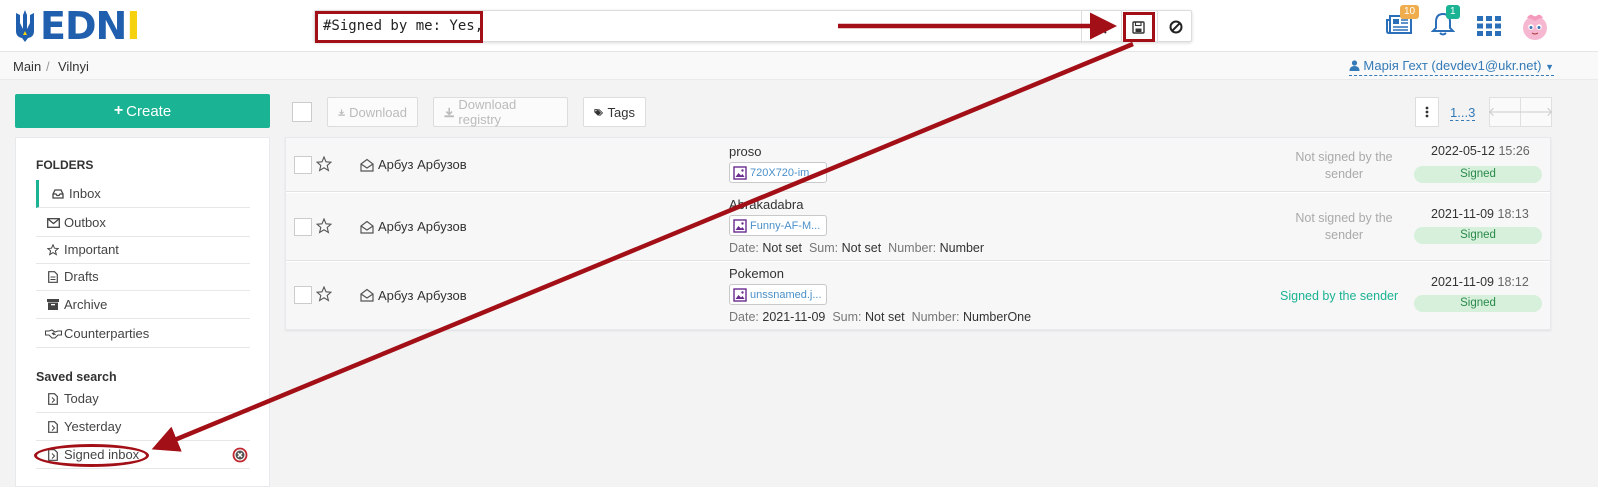 The height and width of the screenshot is (487, 1598). Describe the element at coordinates (143, 399) in the screenshot. I see `saved-search-today: Today` at that location.